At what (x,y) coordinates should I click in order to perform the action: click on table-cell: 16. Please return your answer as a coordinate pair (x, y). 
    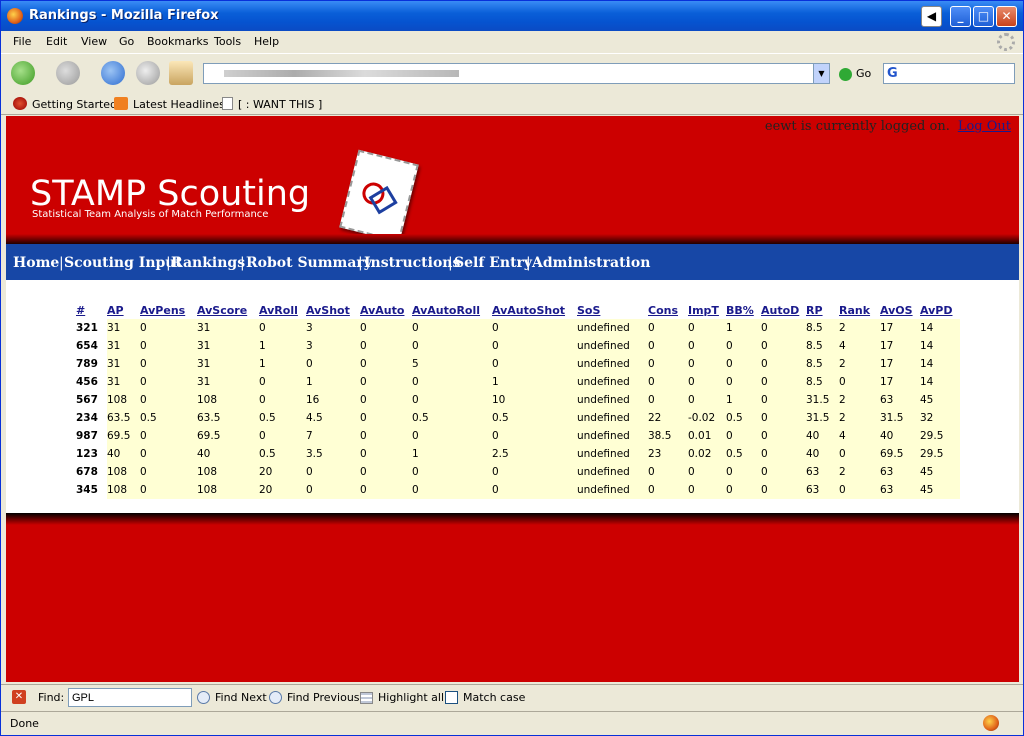
    Looking at the image, I should click on (333, 400).